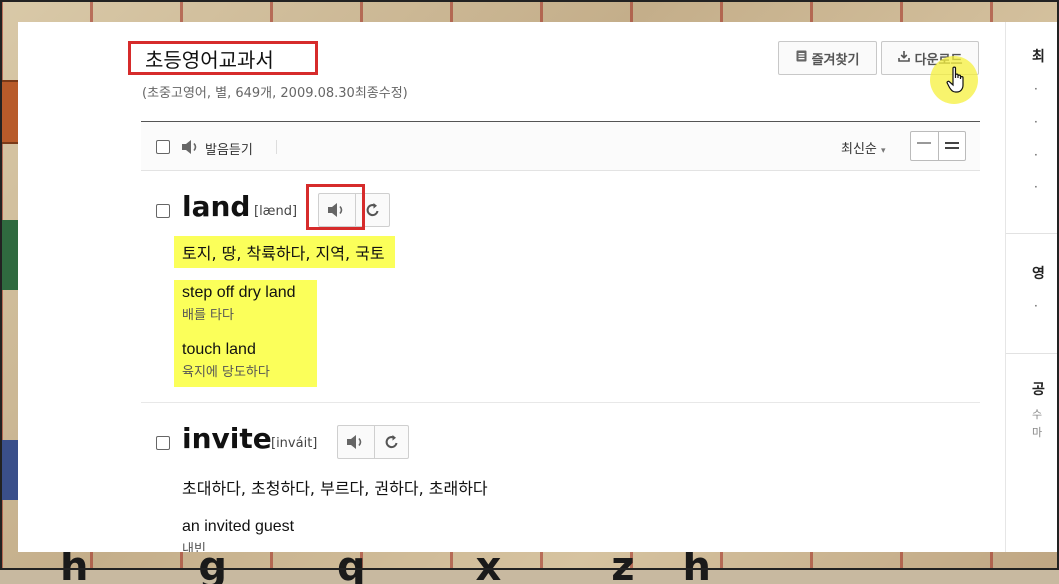 The image size is (1059, 584). I want to click on side-panel-heading: 공, so click(1038, 390).